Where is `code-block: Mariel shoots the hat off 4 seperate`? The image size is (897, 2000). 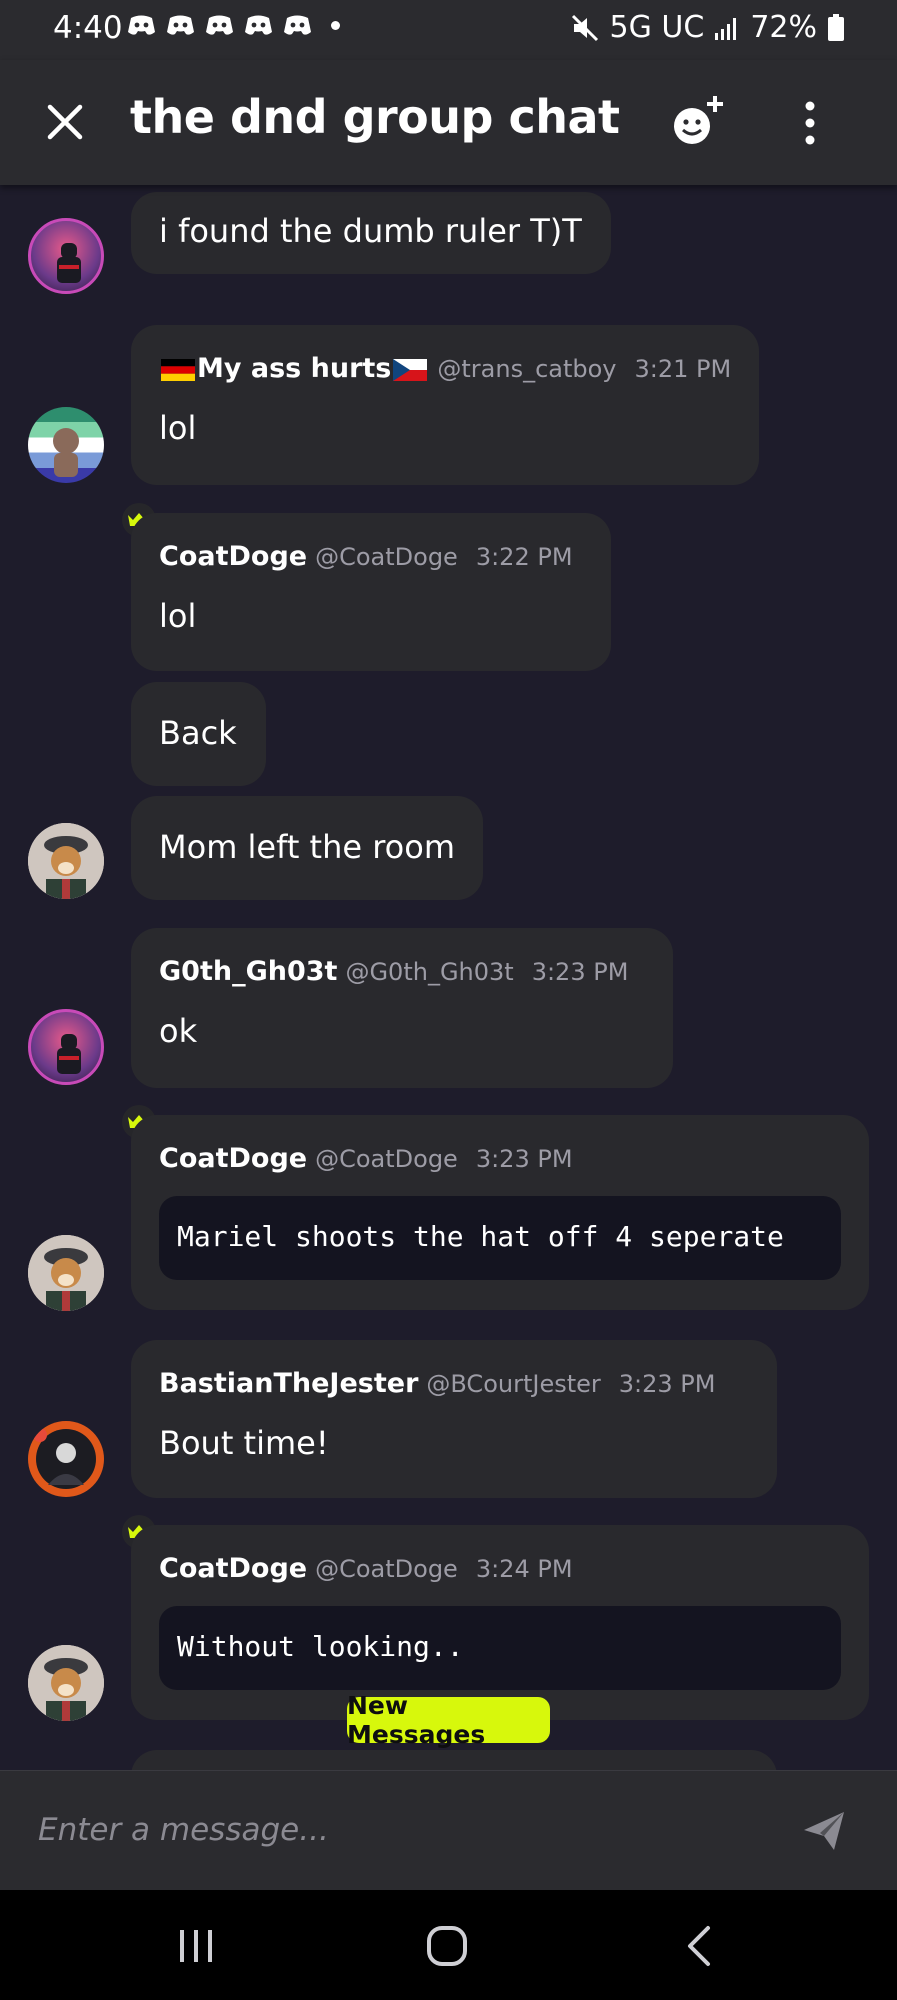 code-block: Mariel shoots the hat off 4 seperate is located at coordinates (500, 1238).